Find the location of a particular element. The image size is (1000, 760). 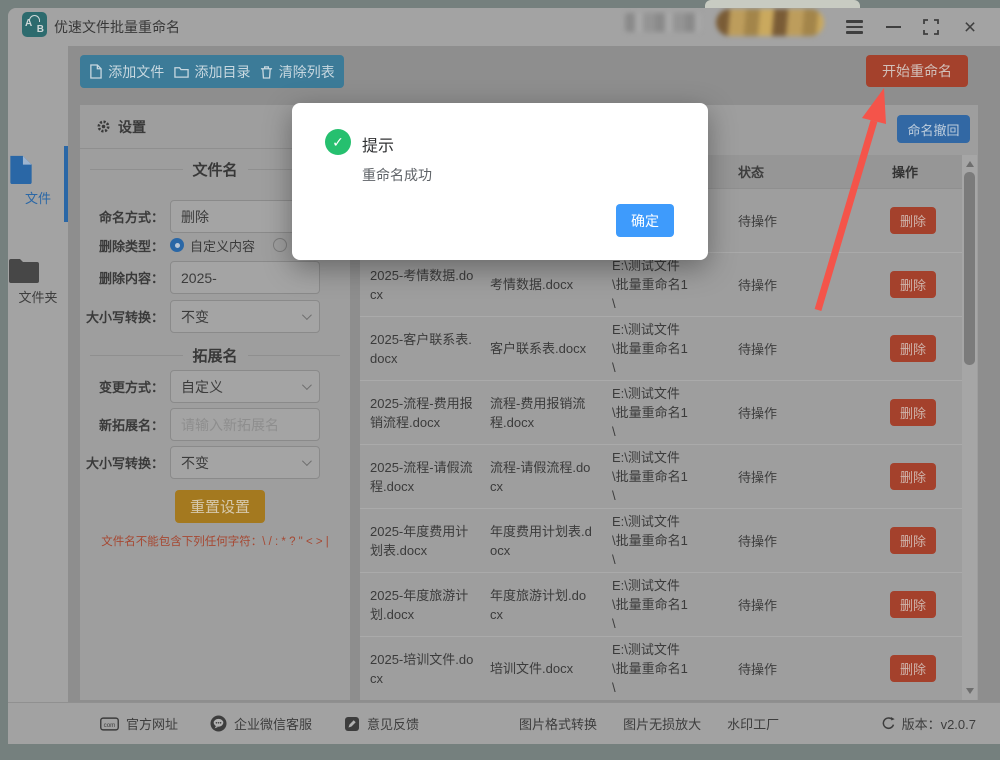

wechat-service-icon is located at coordinates (218, 723).